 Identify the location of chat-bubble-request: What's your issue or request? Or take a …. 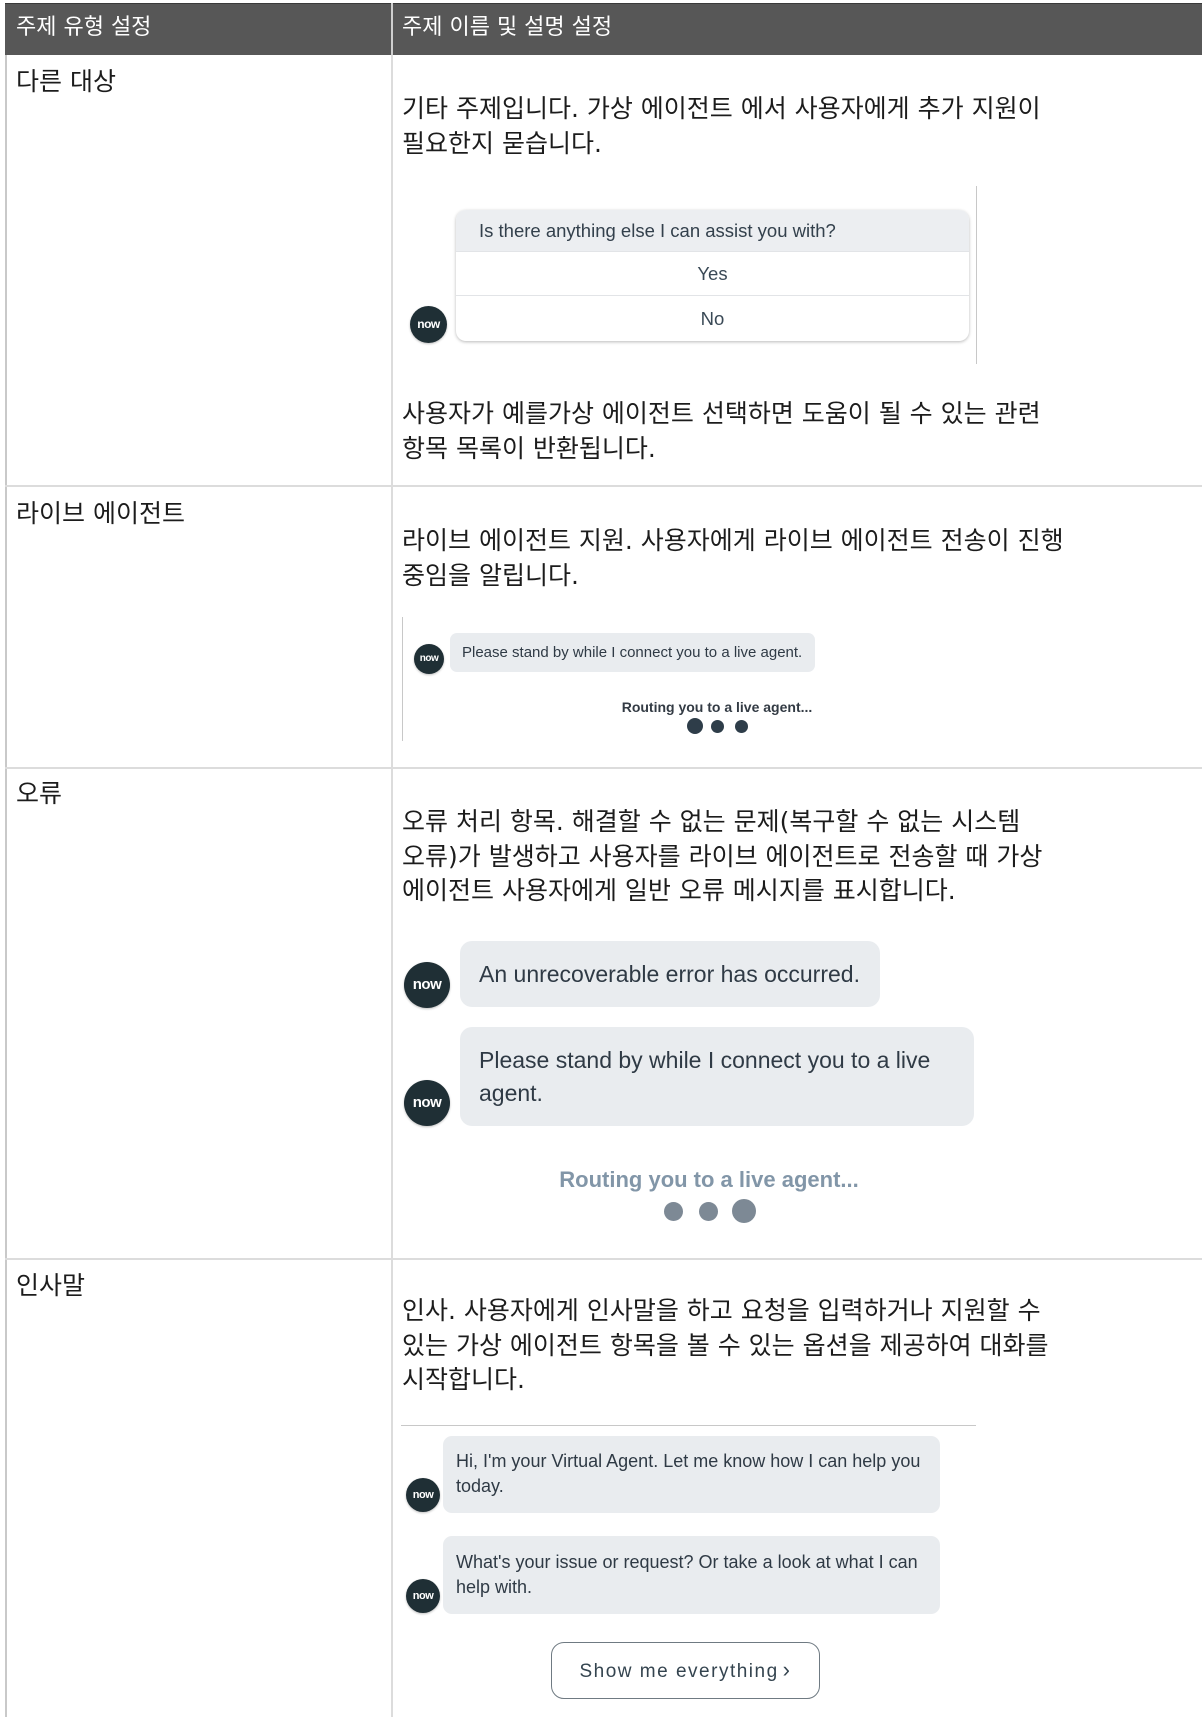
(691, 1575).